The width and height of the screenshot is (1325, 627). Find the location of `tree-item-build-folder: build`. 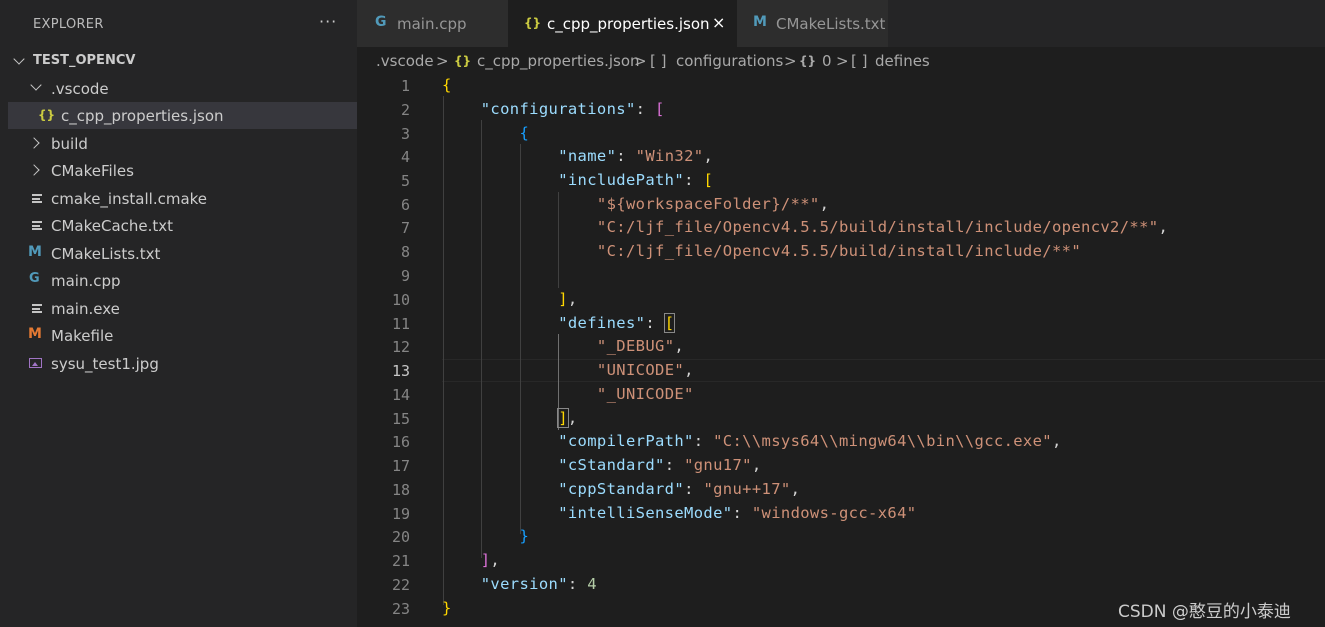

tree-item-build-folder: build is located at coordinates (182, 143).